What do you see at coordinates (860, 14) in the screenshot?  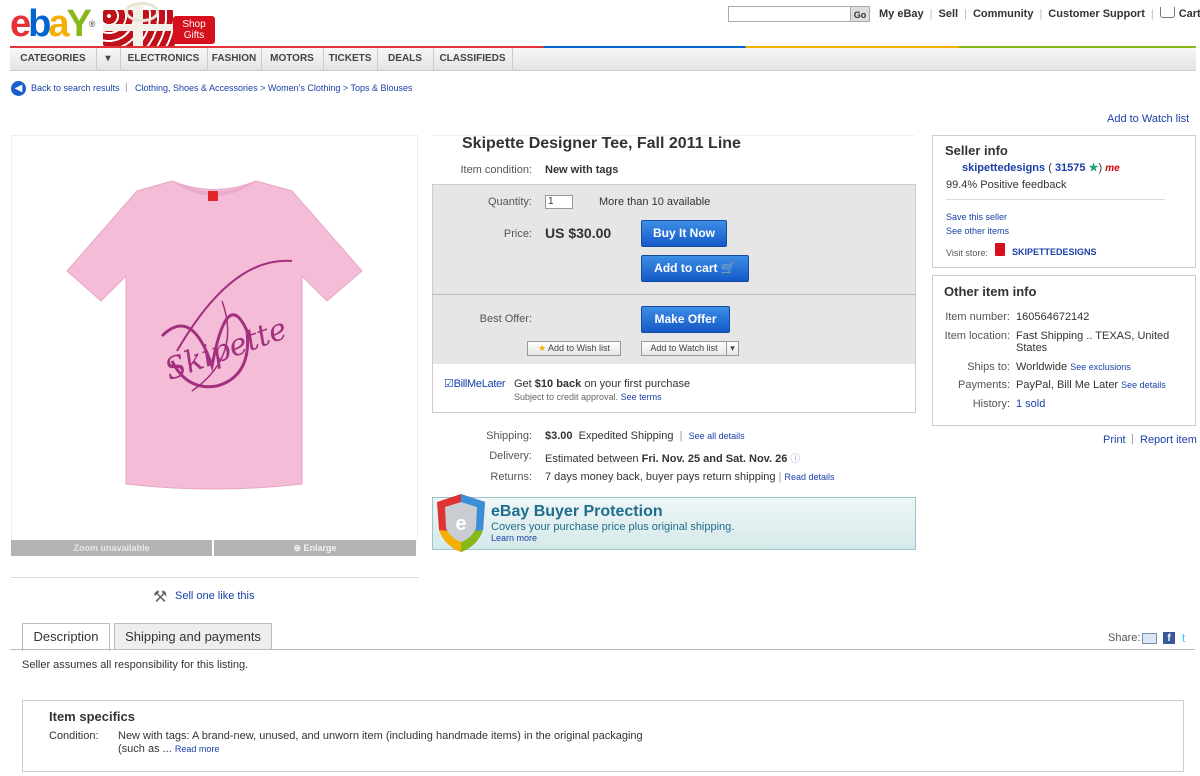 I see `search-go-button: Go` at bounding box center [860, 14].